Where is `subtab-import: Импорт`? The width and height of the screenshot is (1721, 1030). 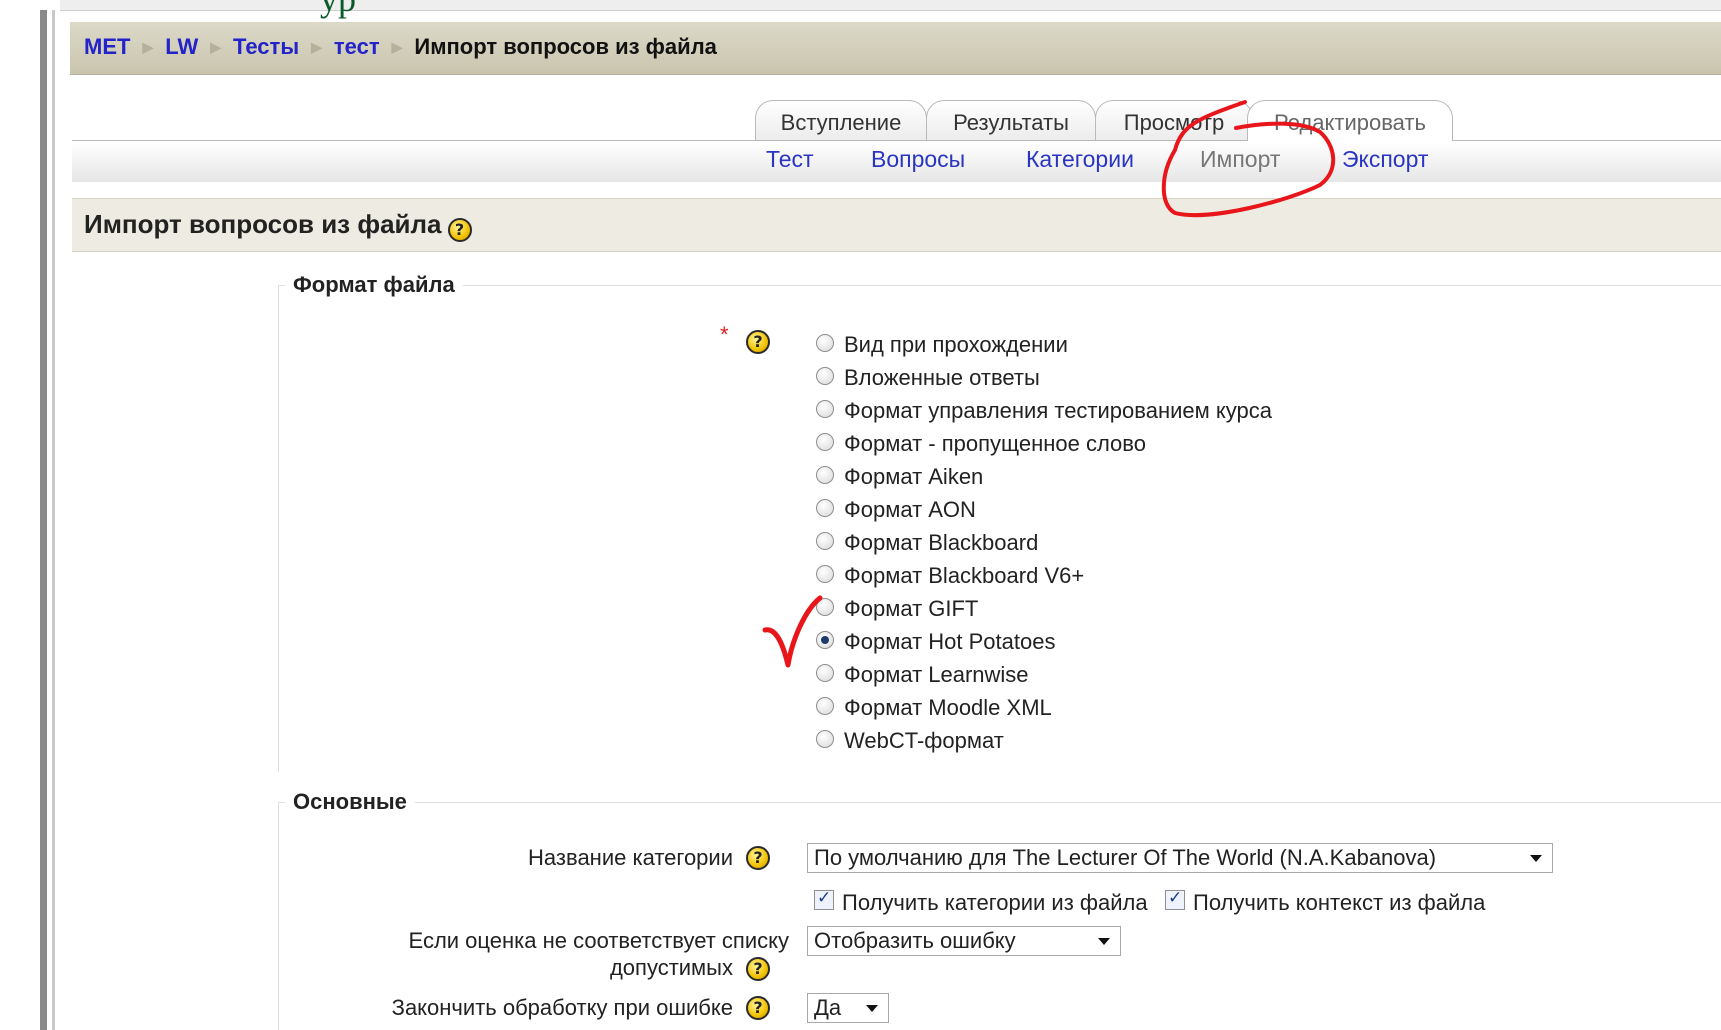
subtab-import: Импорт is located at coordinates (1240, 159).